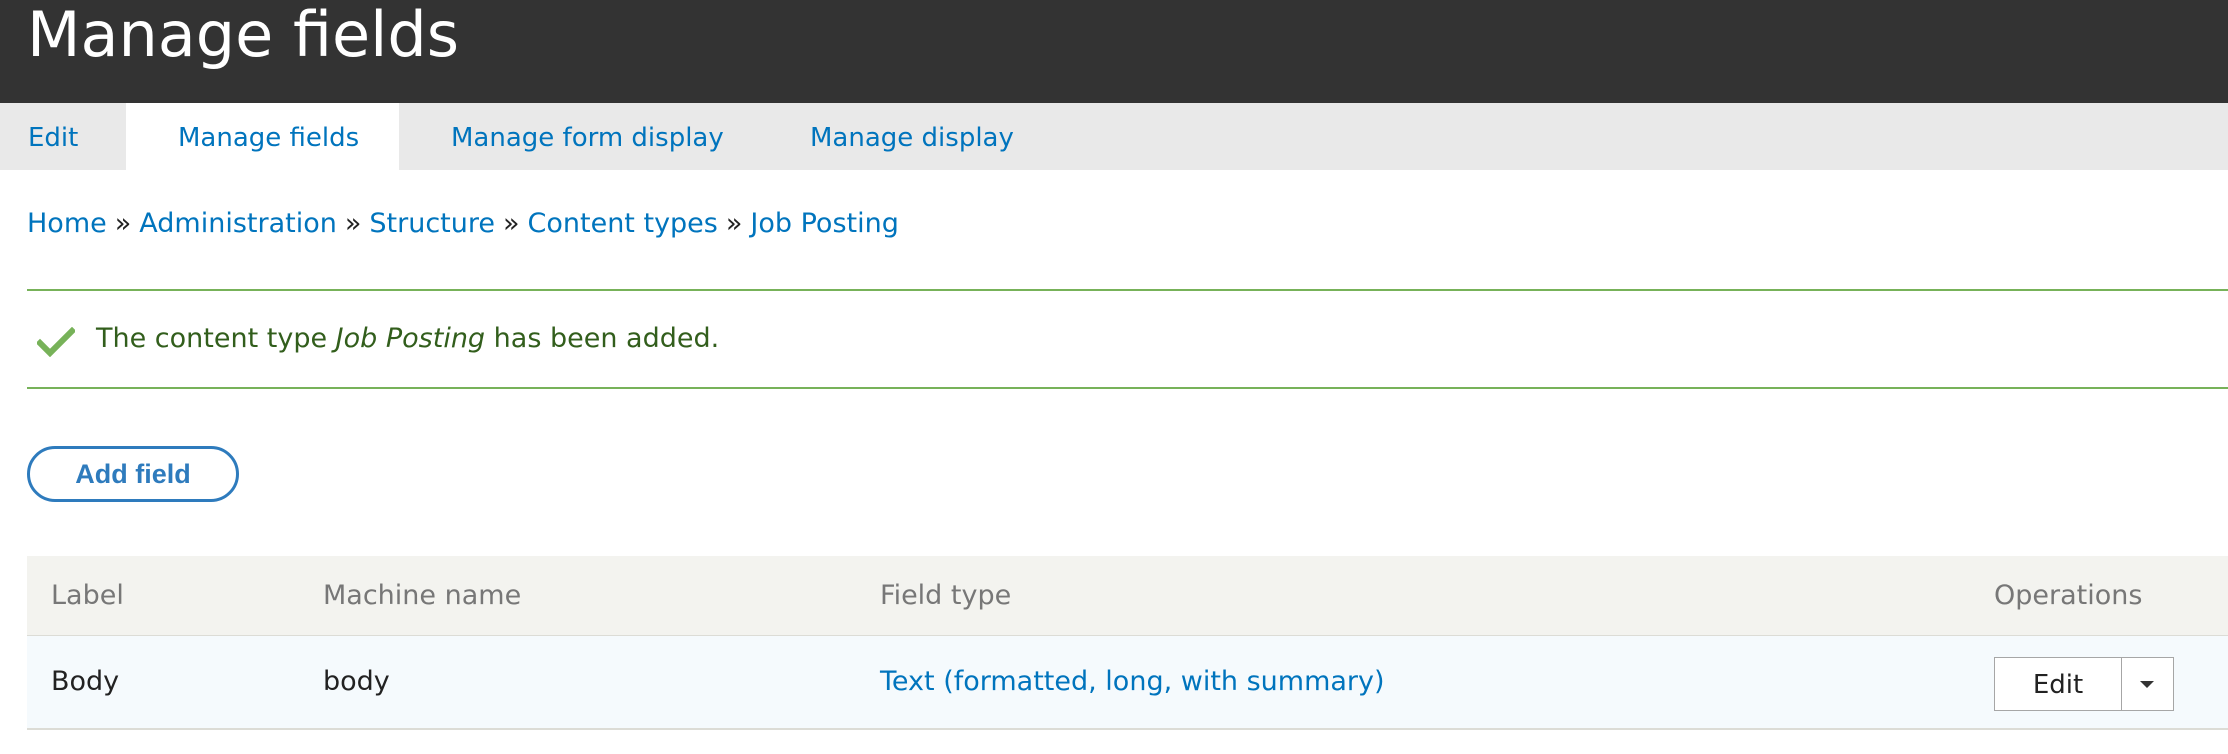  What do you see at coordinates (946, 595) in the screenshot?
I see `column-header-field-type: Field type` at bounding box center [946, 595].